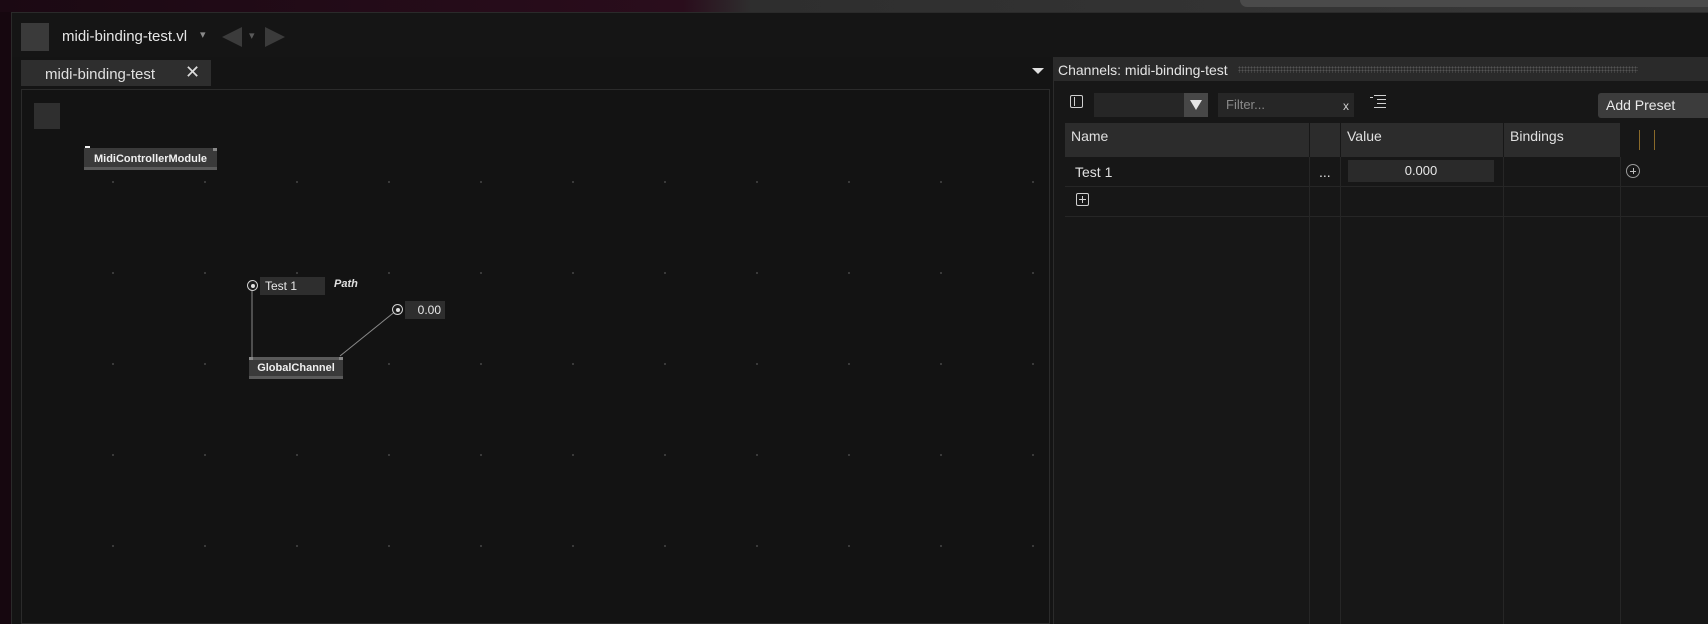  What do you see at coordinates (1139, 105) in the screenshot?
I see `preset-select` at bounding box center [1139, 105].